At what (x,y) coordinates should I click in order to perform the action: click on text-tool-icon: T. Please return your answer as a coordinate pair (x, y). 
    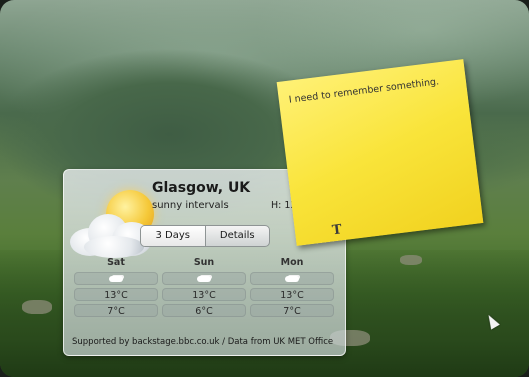
    Looking at the image, I should click on (336, 230).